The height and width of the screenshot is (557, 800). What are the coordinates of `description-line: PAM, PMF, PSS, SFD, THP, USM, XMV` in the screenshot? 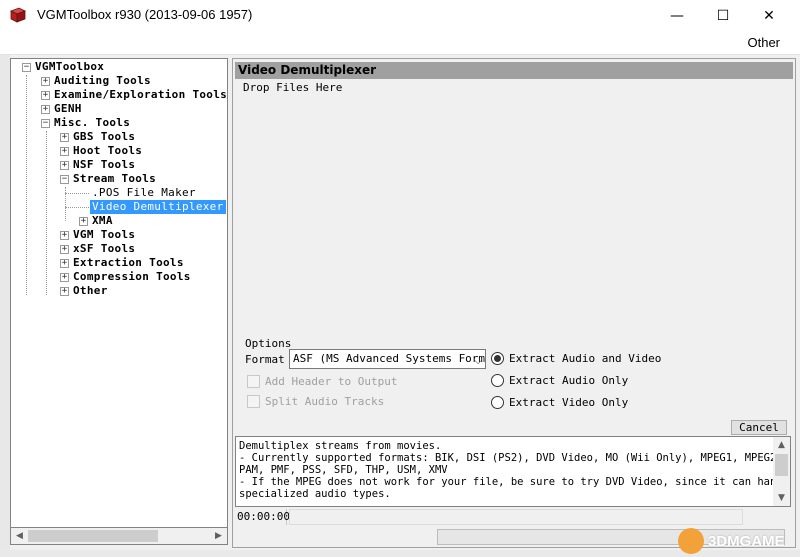 It's located at (343, 470).